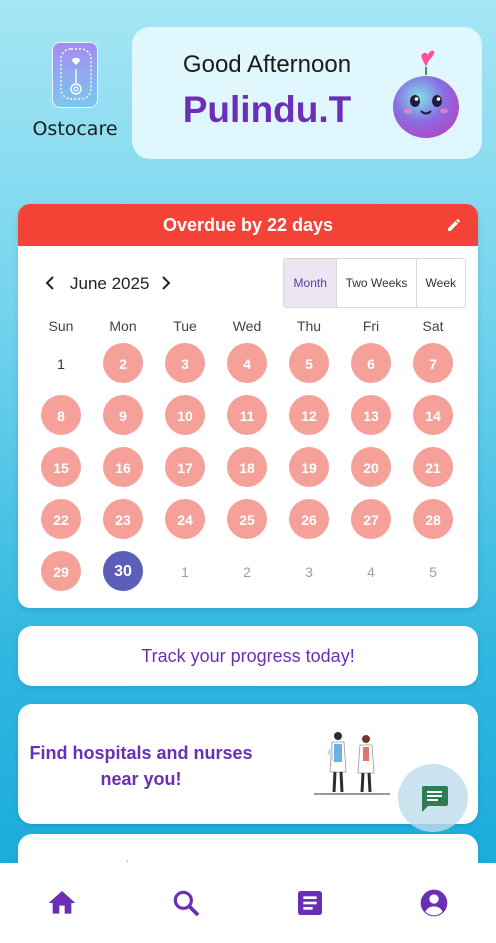  What do you see at coordinates (309, 468) in the screenshot?
I see `calendar-day: 19` at bounding box center [309, 468].